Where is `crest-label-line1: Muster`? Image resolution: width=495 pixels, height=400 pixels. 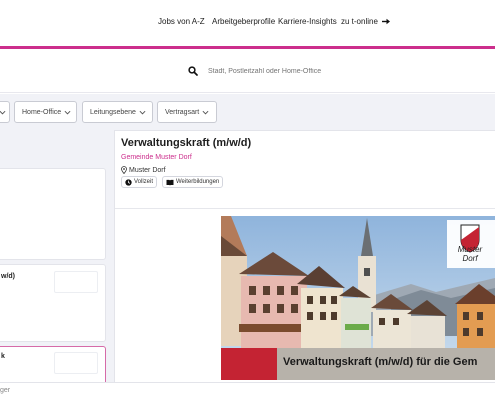 crest-label-line1: Muster is located at coordinates (470, 249).